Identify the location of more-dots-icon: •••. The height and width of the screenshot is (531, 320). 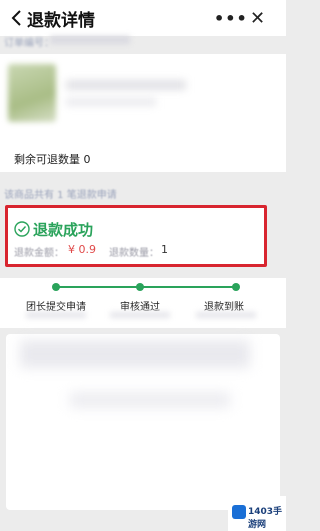
(231, 18).